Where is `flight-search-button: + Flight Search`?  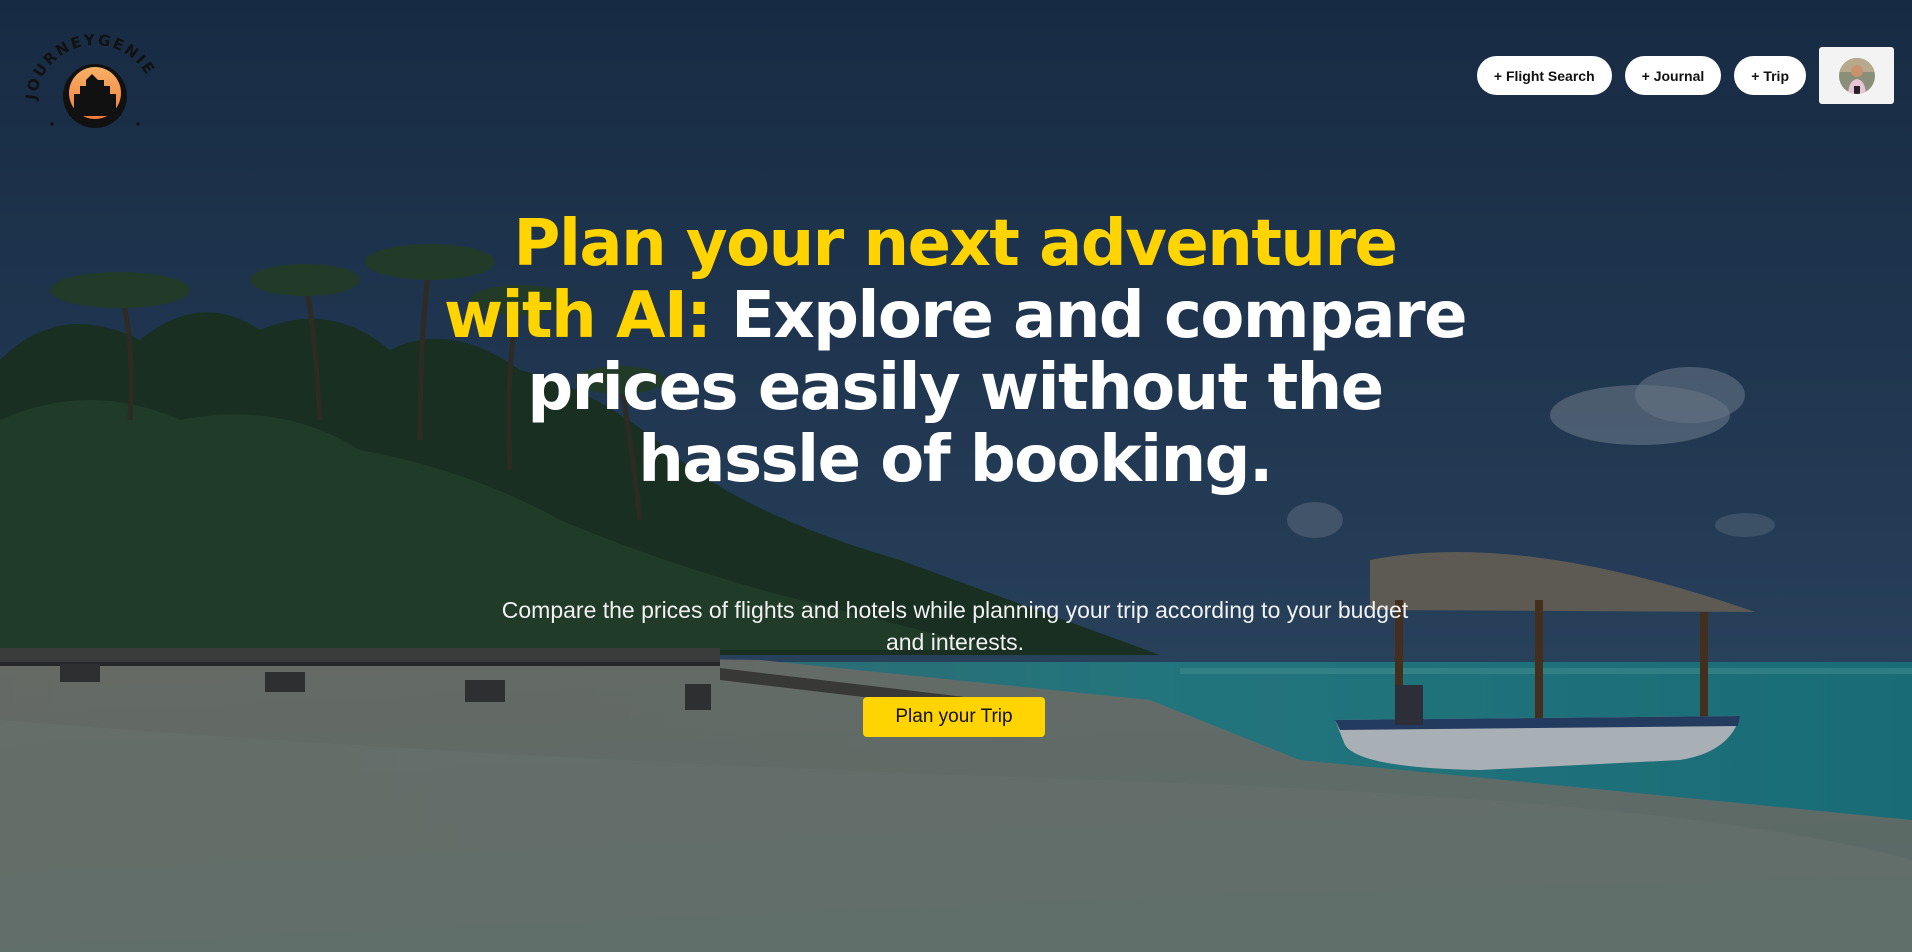 flight-search-button: + Flight Search is located at coordinates (1544, 75).